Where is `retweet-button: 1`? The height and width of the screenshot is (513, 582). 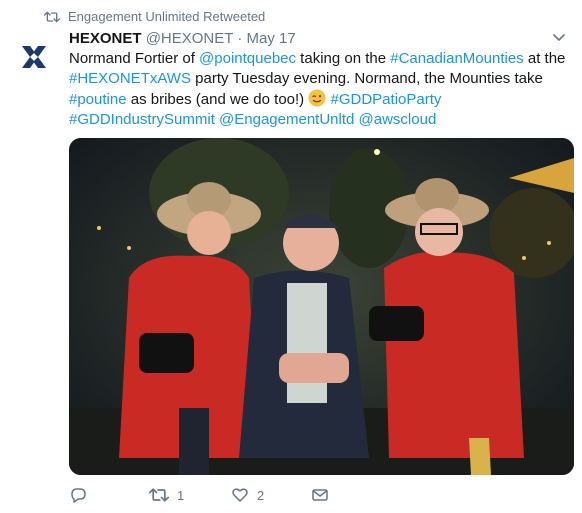 retweet-button: 1 is located at coordinates (166, 495).